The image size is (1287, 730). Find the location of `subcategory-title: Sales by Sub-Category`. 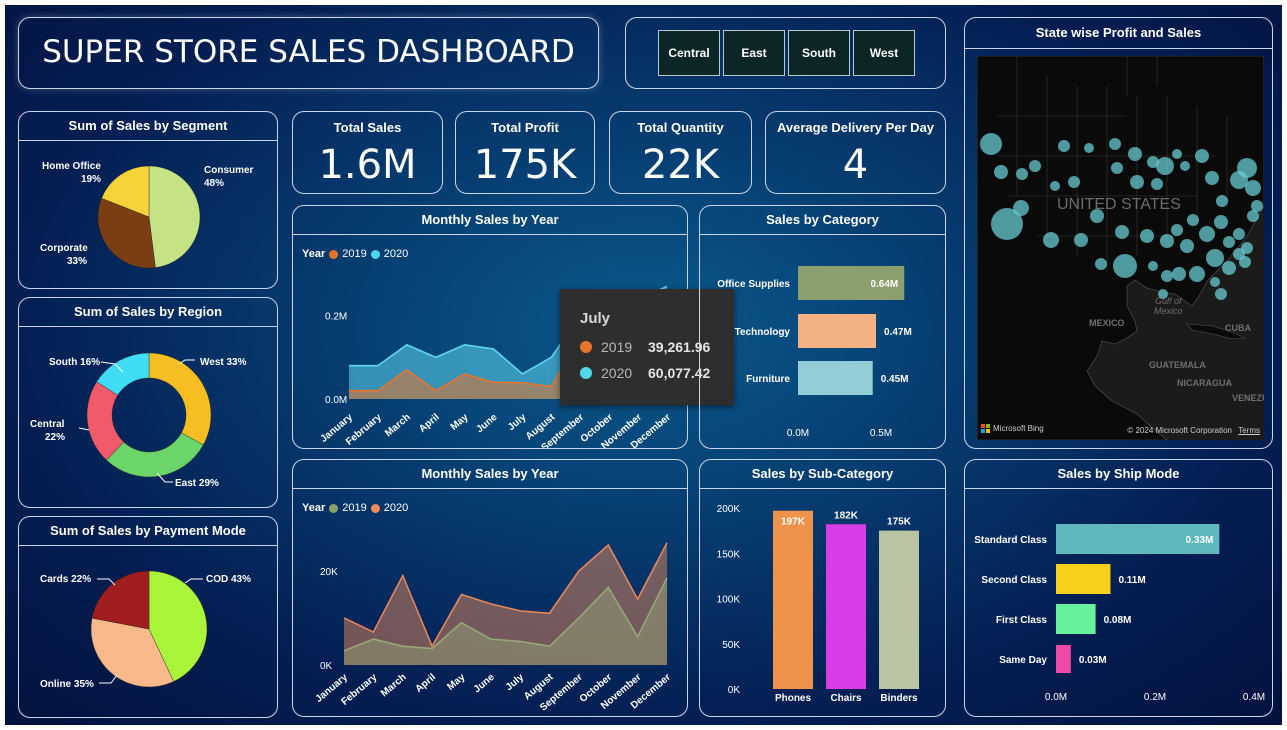

subcategory-title: Sales by Sub-Category is located at coordinates (822, 474).